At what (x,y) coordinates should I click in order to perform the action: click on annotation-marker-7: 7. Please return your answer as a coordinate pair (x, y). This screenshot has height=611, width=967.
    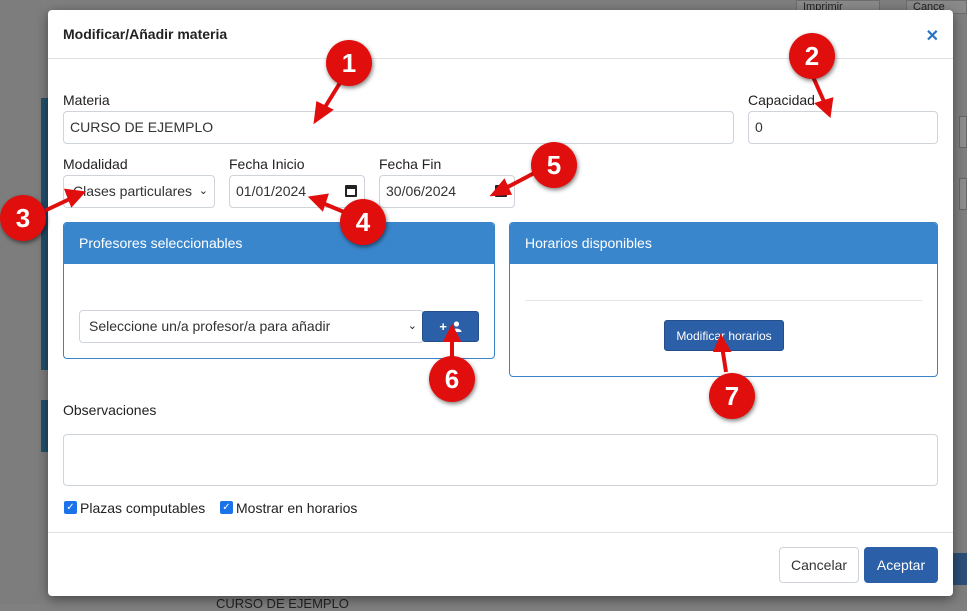
    Looking at the image, I should click on (732, 396).